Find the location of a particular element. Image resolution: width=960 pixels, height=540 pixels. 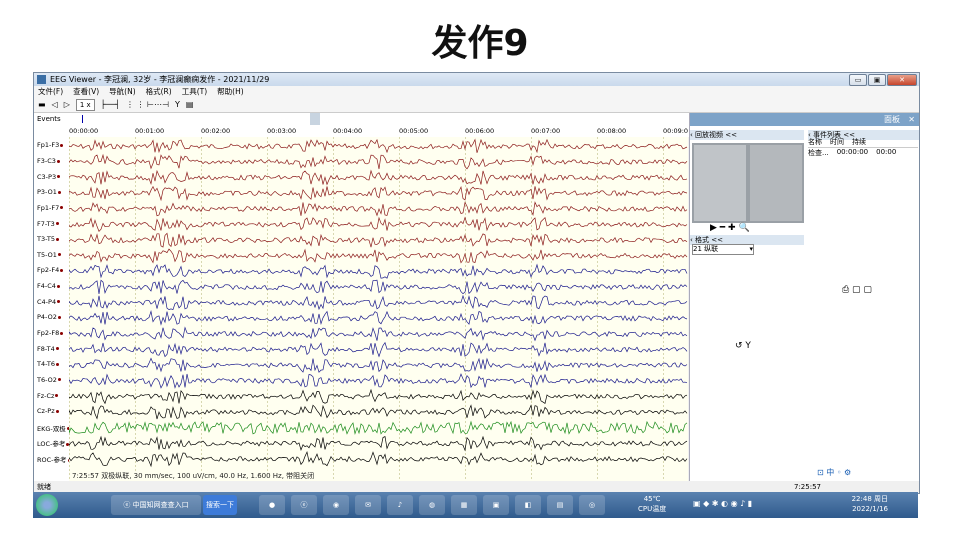

cpu-widget: 45℃ CPU温度 is located at coordinates (652, 504).